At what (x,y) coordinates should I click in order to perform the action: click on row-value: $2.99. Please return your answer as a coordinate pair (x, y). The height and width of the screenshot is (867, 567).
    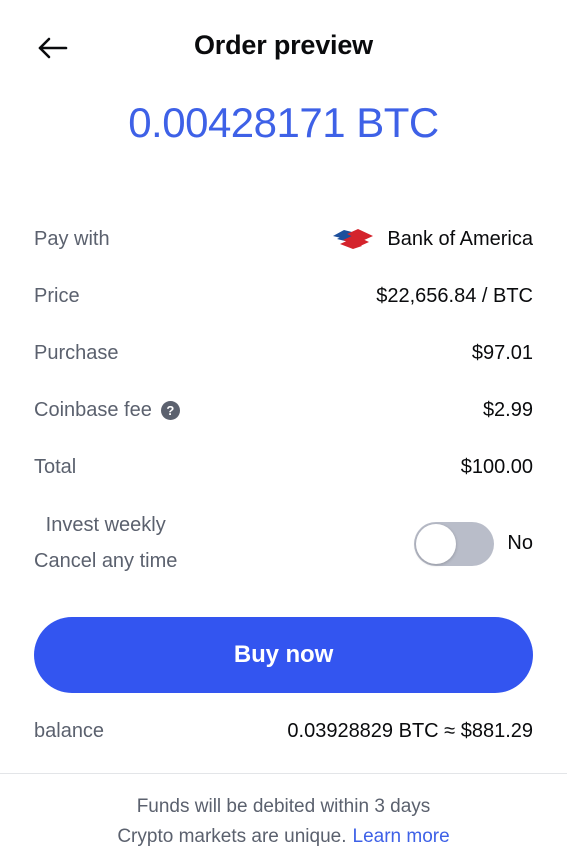
    Looking at the image, I should click on (507, 409).